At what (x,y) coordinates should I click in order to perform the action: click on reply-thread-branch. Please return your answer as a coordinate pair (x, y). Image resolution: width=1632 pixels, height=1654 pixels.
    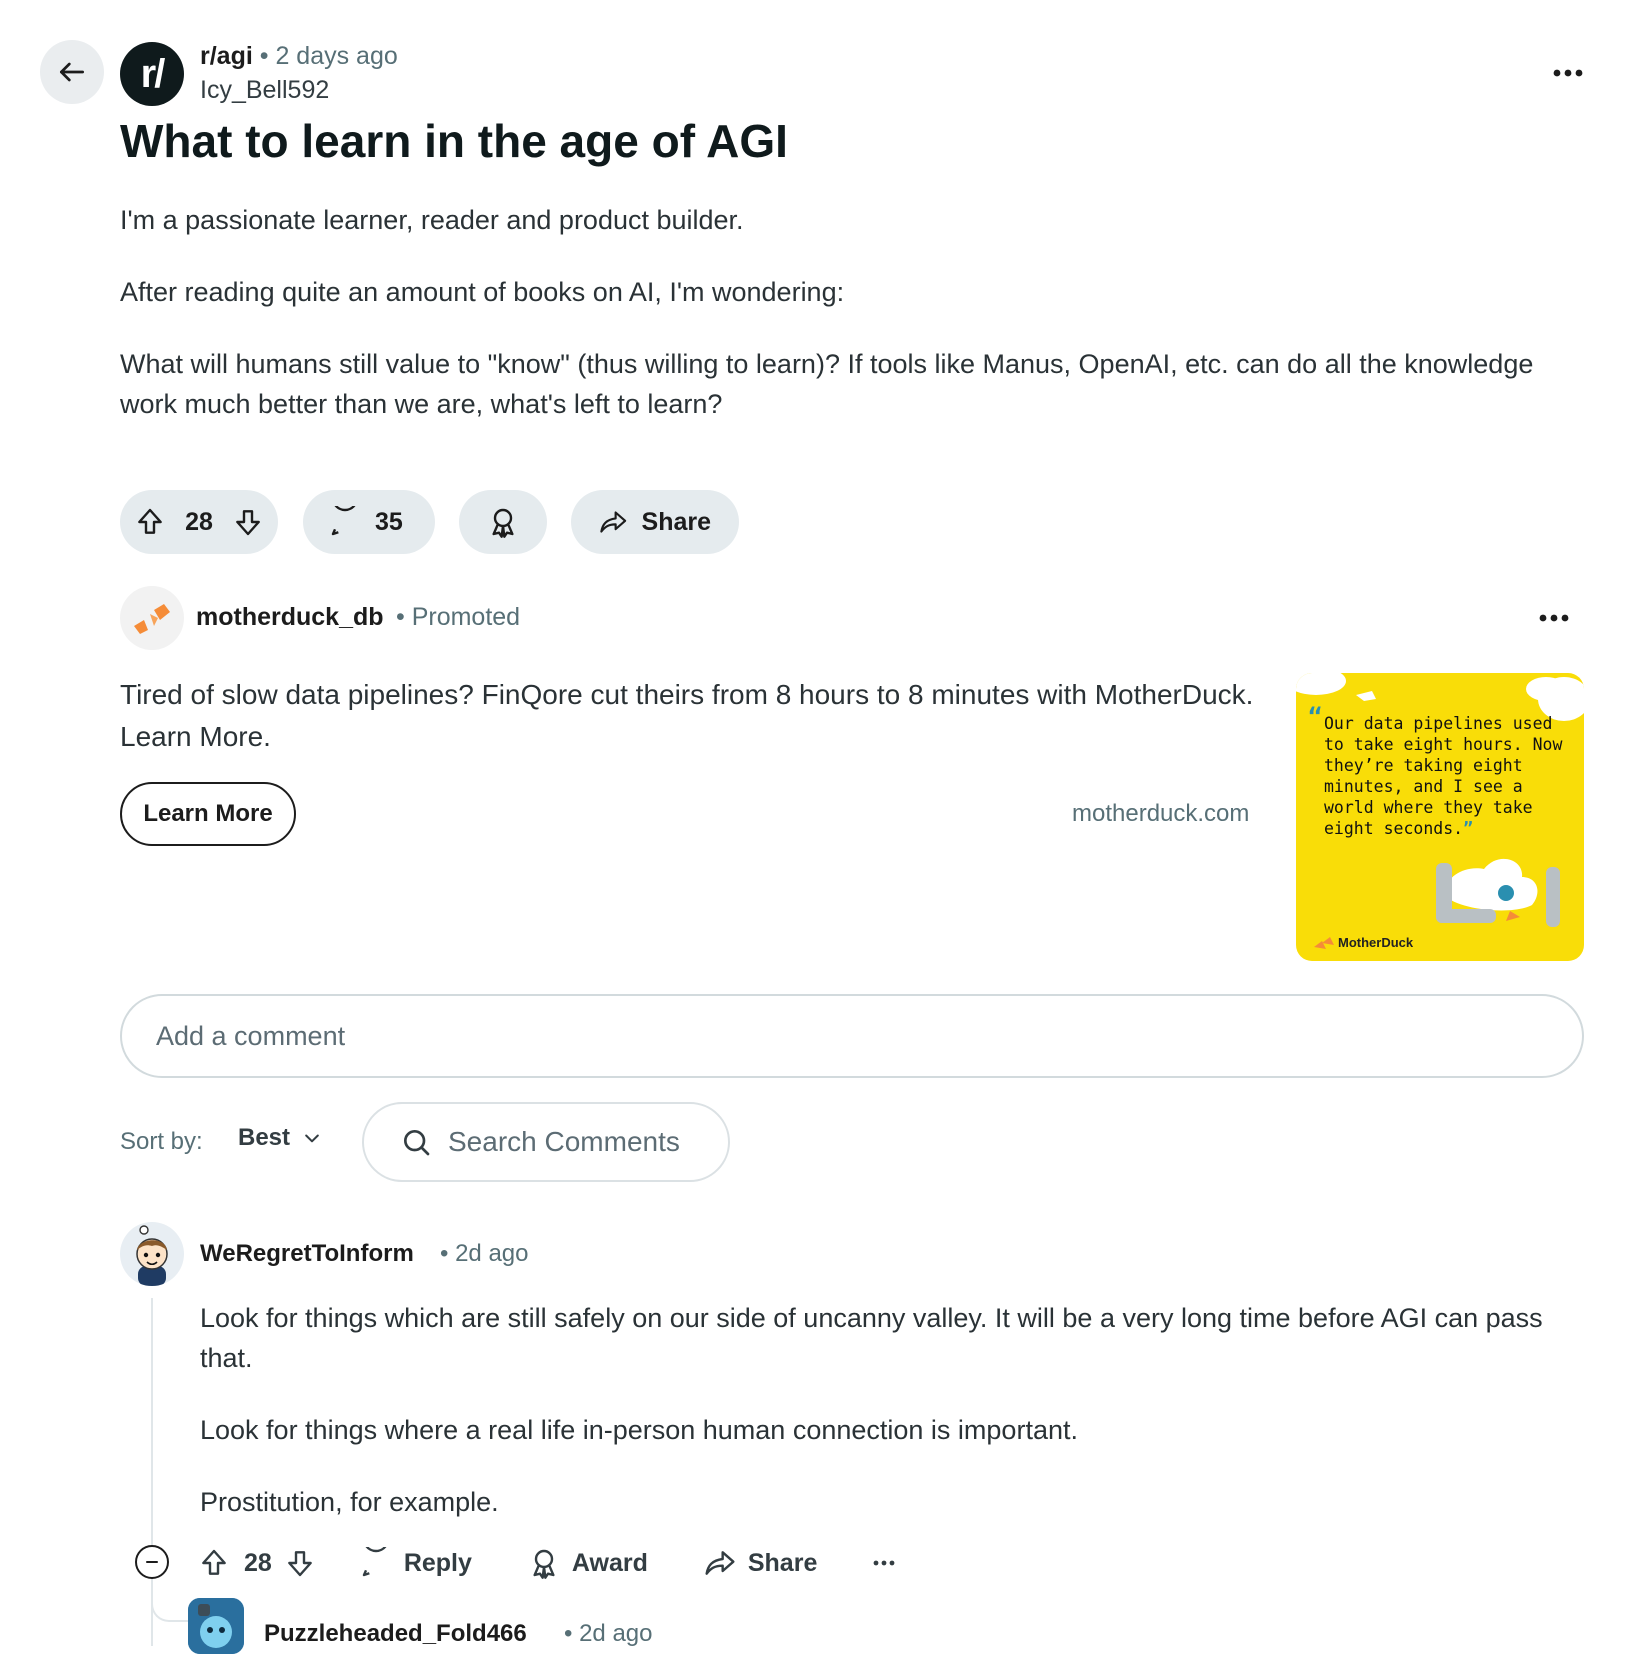
    Looking at the image, I should click on (171, 1606).